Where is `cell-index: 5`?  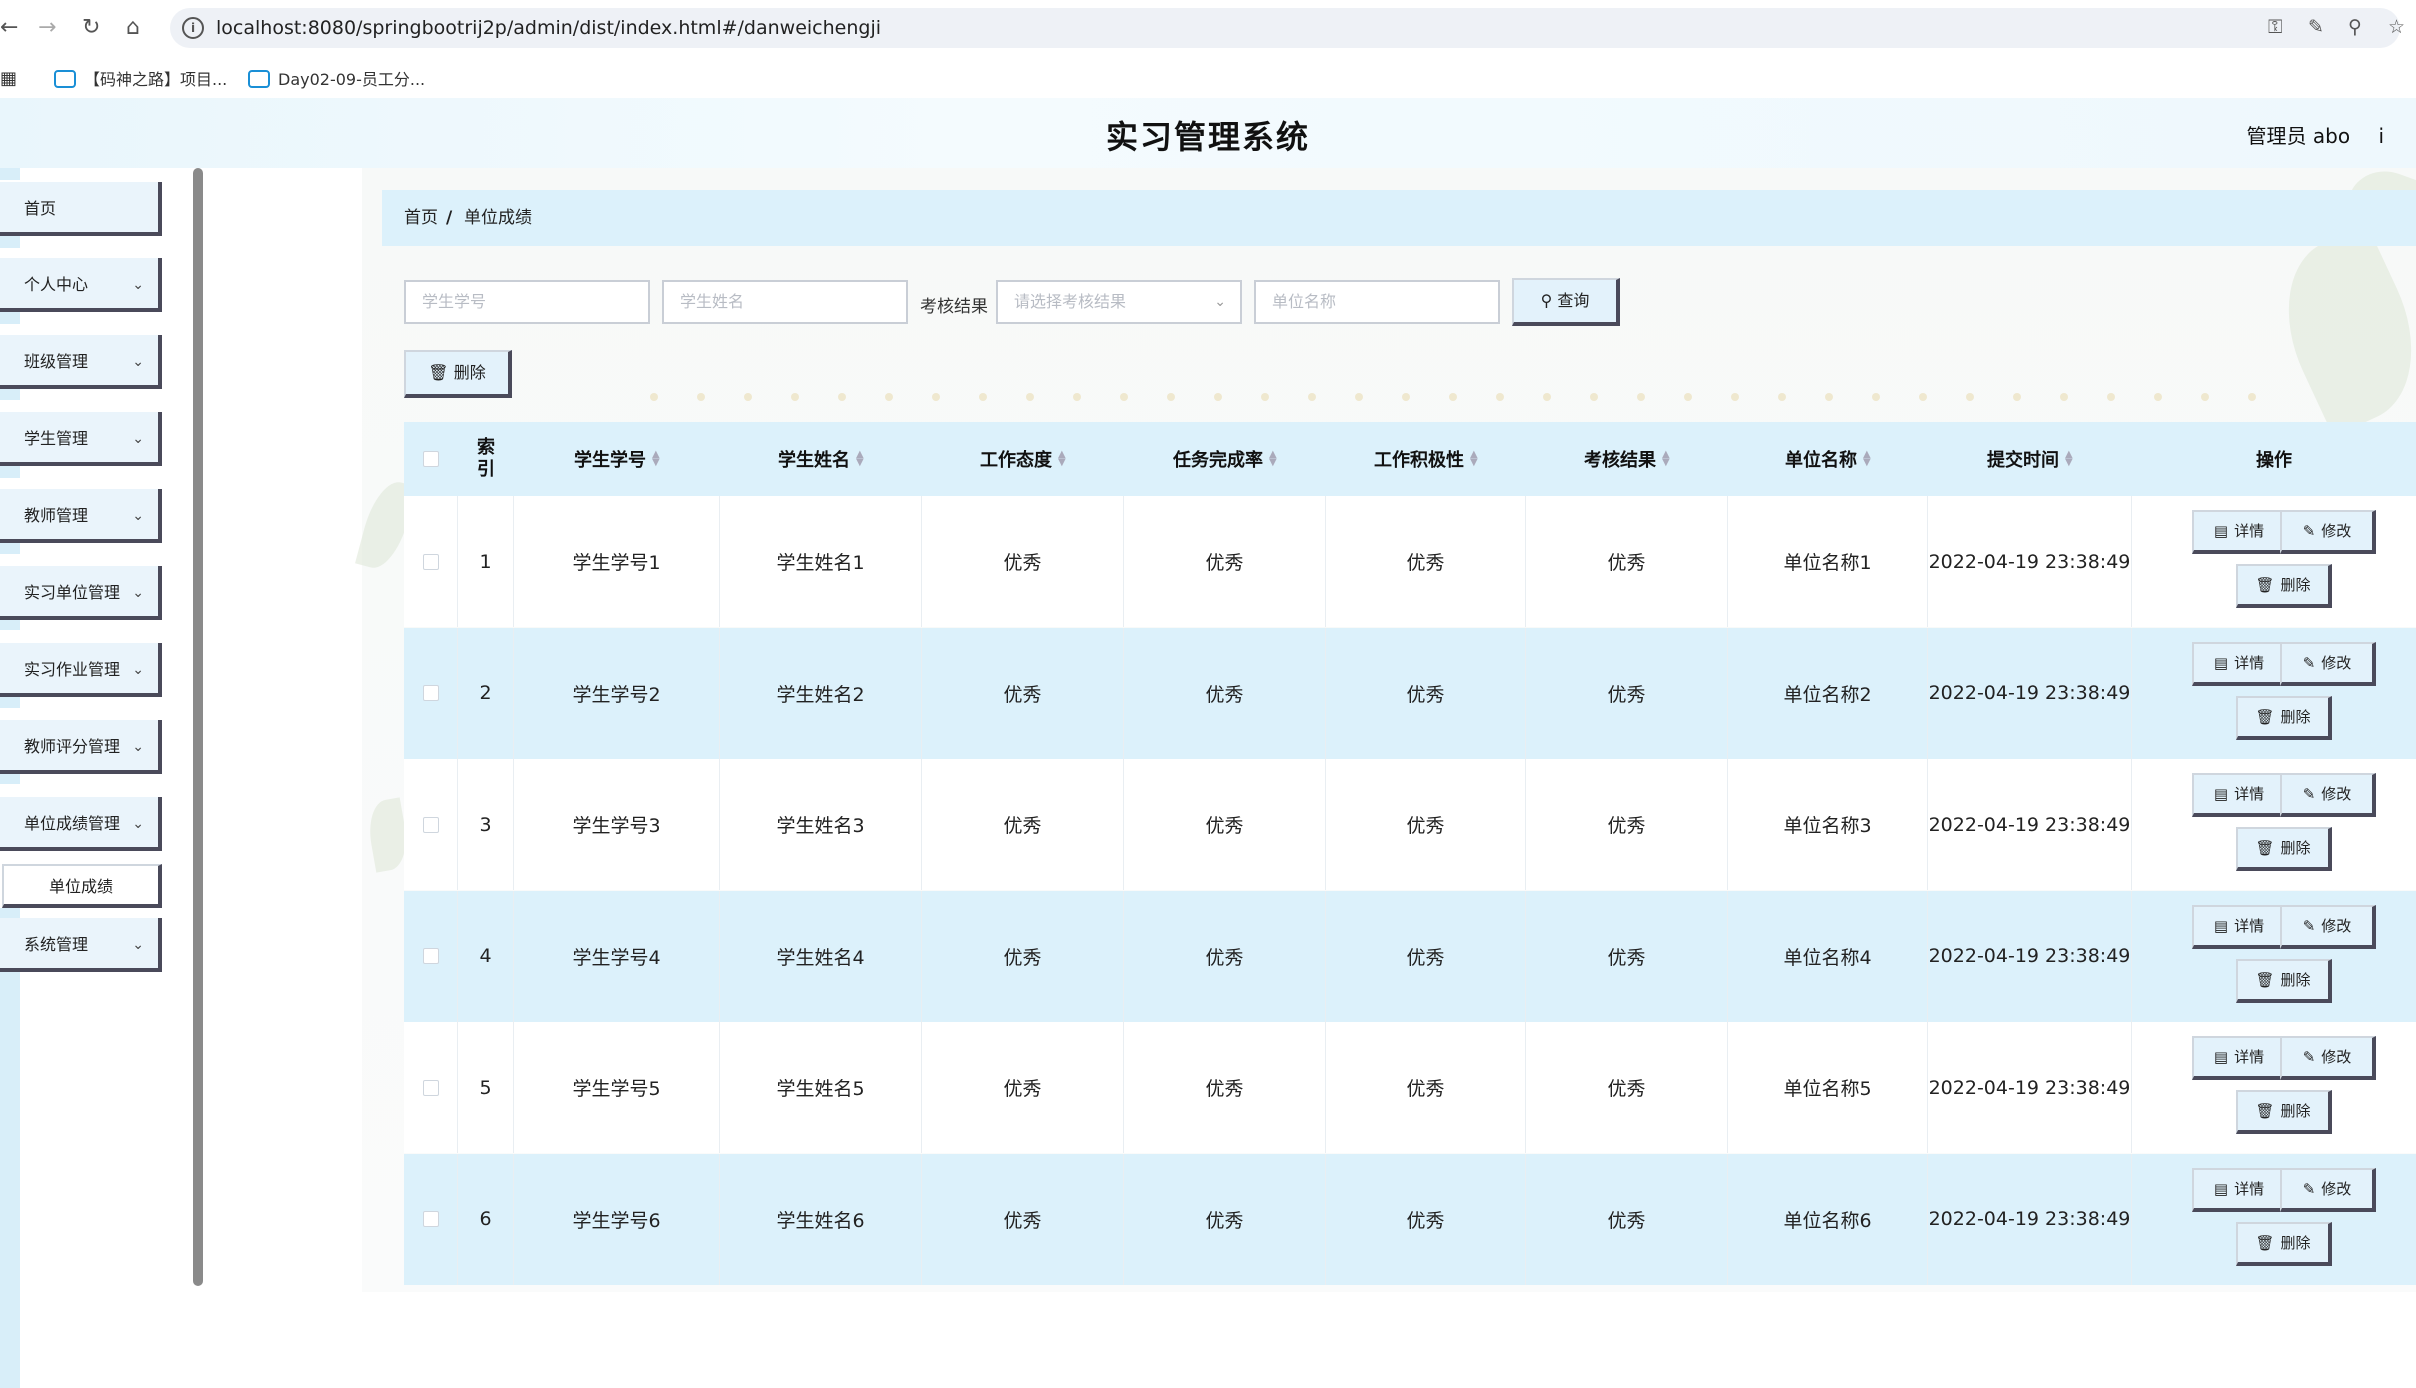 cell-index: 5 is located at coordinates (486, 1087).